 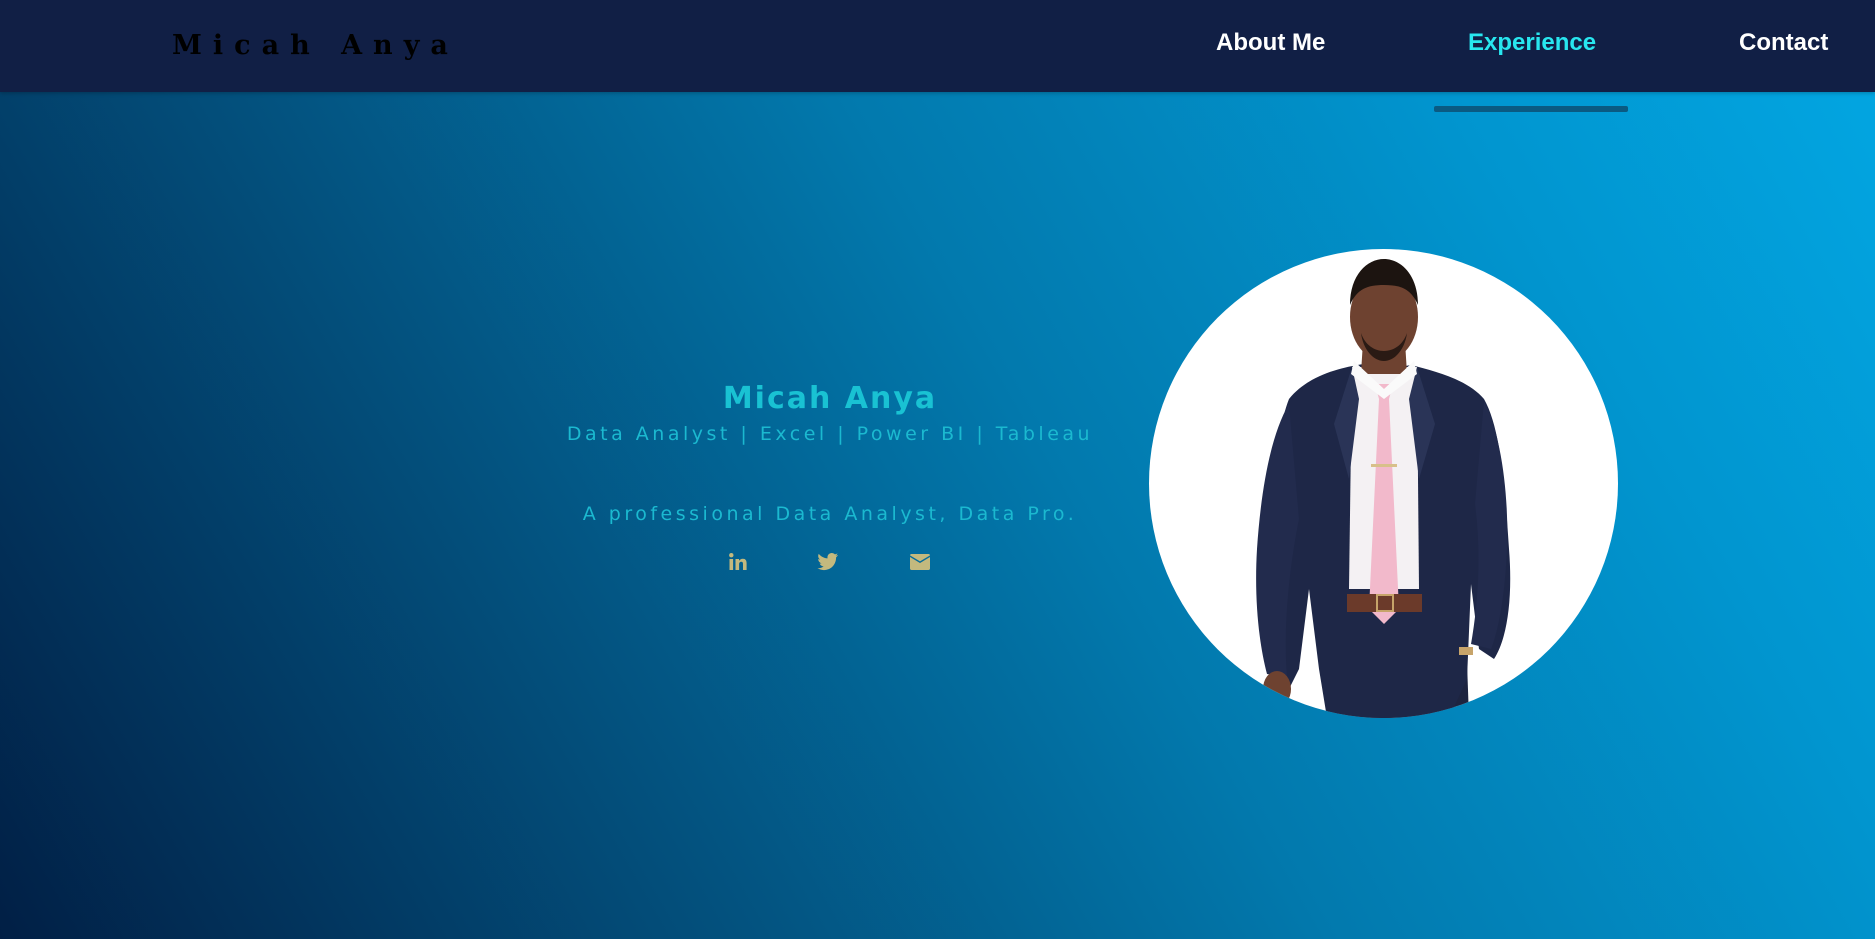 I want to click on email-icon, so click(x=920, y=562).